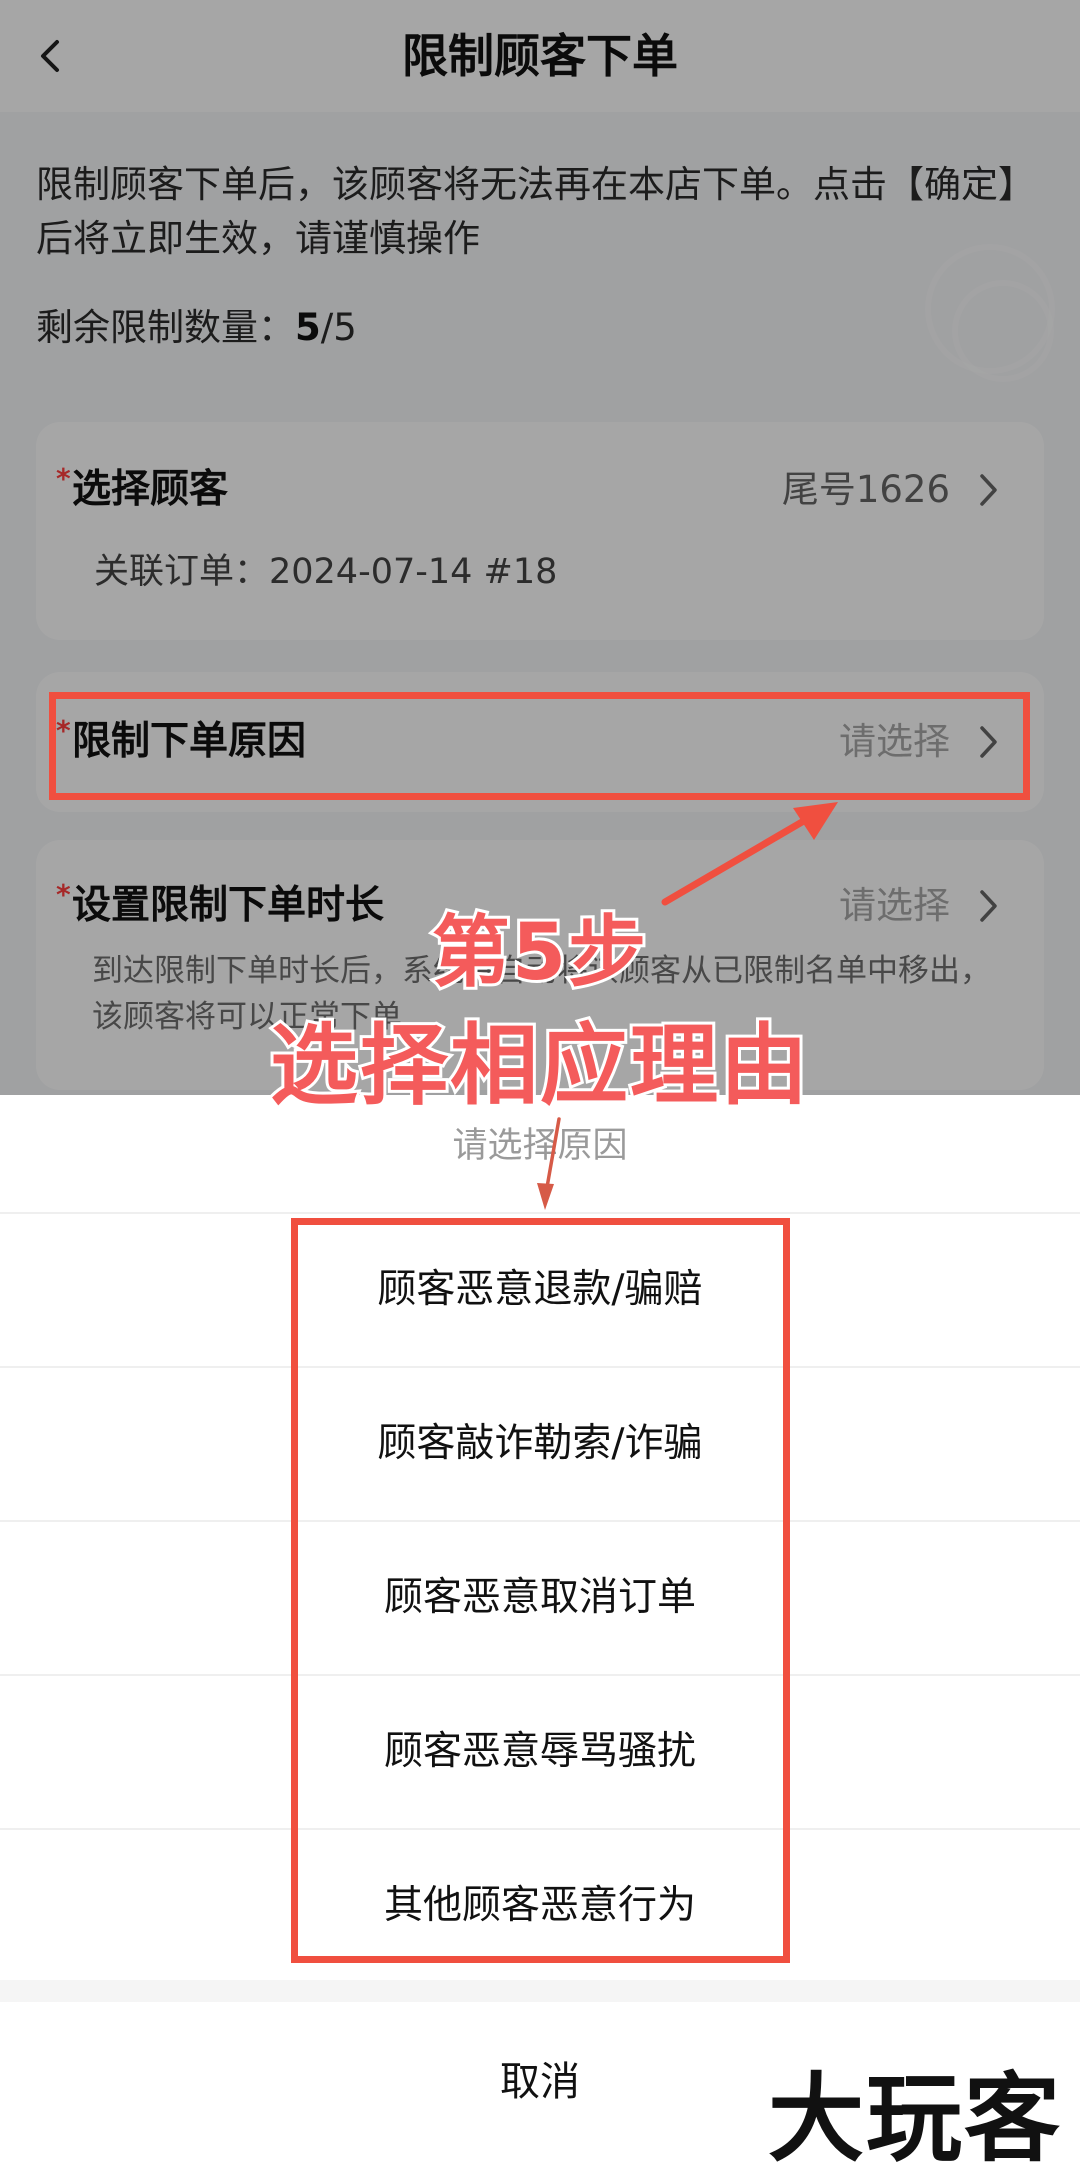 The width and height of the screenshot is (1080, 2180). Describe the element at coordinates (539, 746) in the screenshot. I see `reason-highlight-box` at that location.